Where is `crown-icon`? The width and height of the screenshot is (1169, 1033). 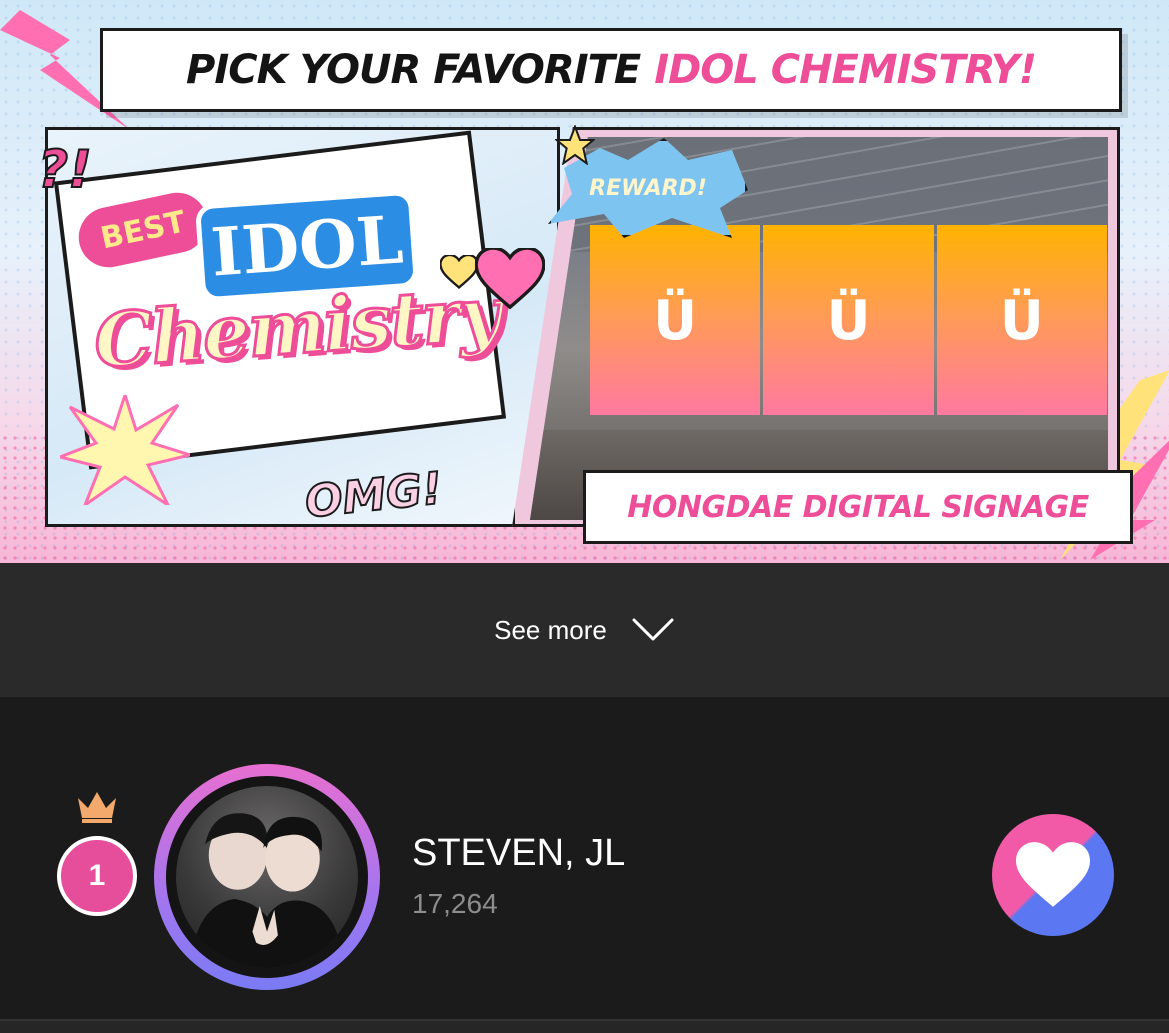
crown-icon is located at coordinates (97, 807).